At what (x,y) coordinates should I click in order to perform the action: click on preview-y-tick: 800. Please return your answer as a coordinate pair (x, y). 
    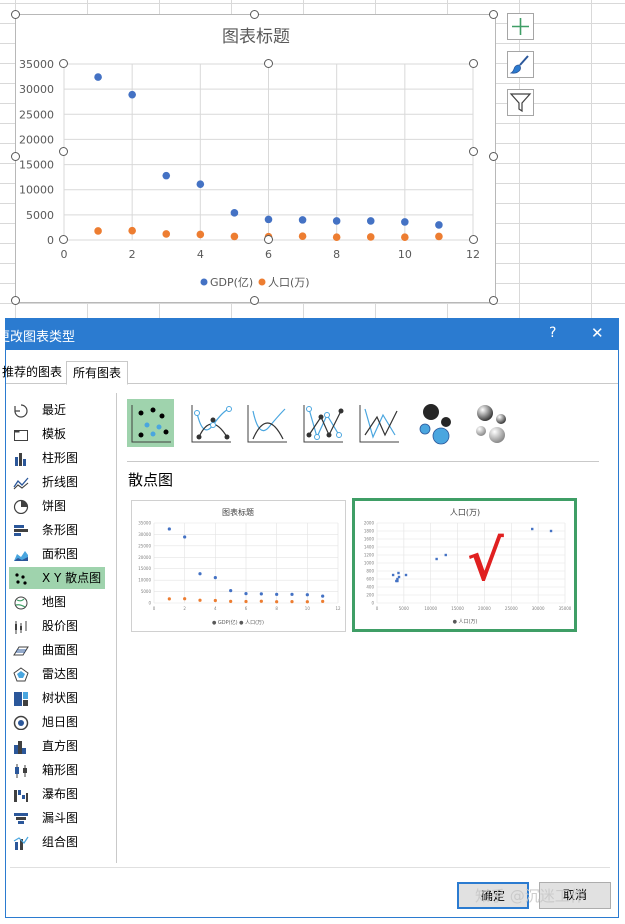
    Looking at the image, I should click on (370, 571).